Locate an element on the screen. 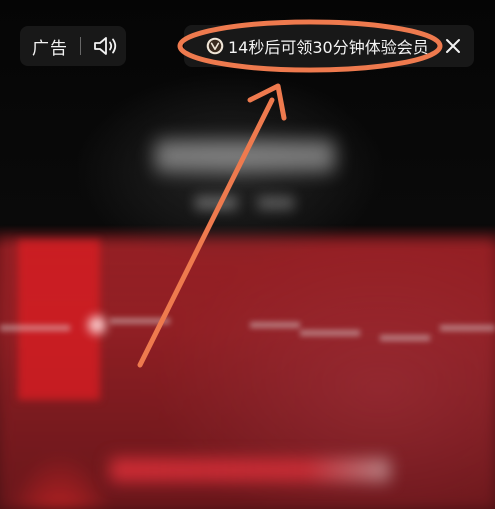 This screenshot has width=495, height=509. blurred-caption is located at coordinates (250, 470).